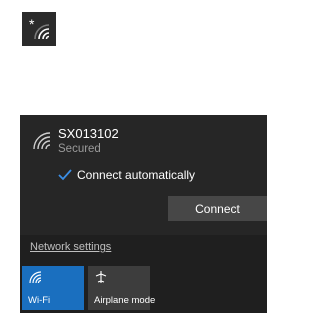 The height and width of the screenshot is (313, 320). What do you see at coordinates (136, 175) in the screenshot?
I see `connect-automatically-label: Connect automatically` at bounding box center [136, 175].